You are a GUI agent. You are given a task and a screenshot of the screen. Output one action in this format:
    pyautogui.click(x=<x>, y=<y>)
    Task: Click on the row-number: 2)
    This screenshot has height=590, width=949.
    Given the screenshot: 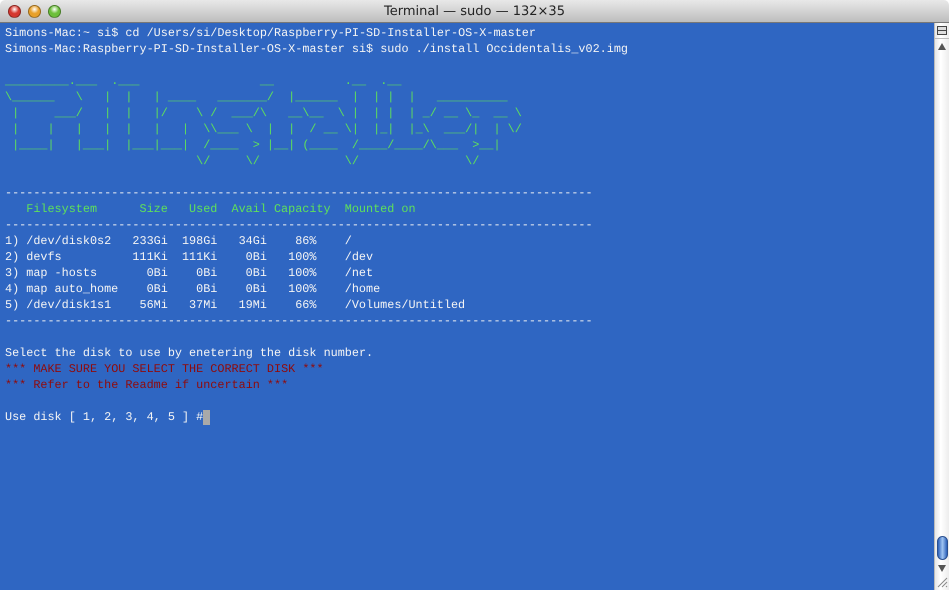 What is the action you would take?
    pyautogui.click(x=12, y=257)
    